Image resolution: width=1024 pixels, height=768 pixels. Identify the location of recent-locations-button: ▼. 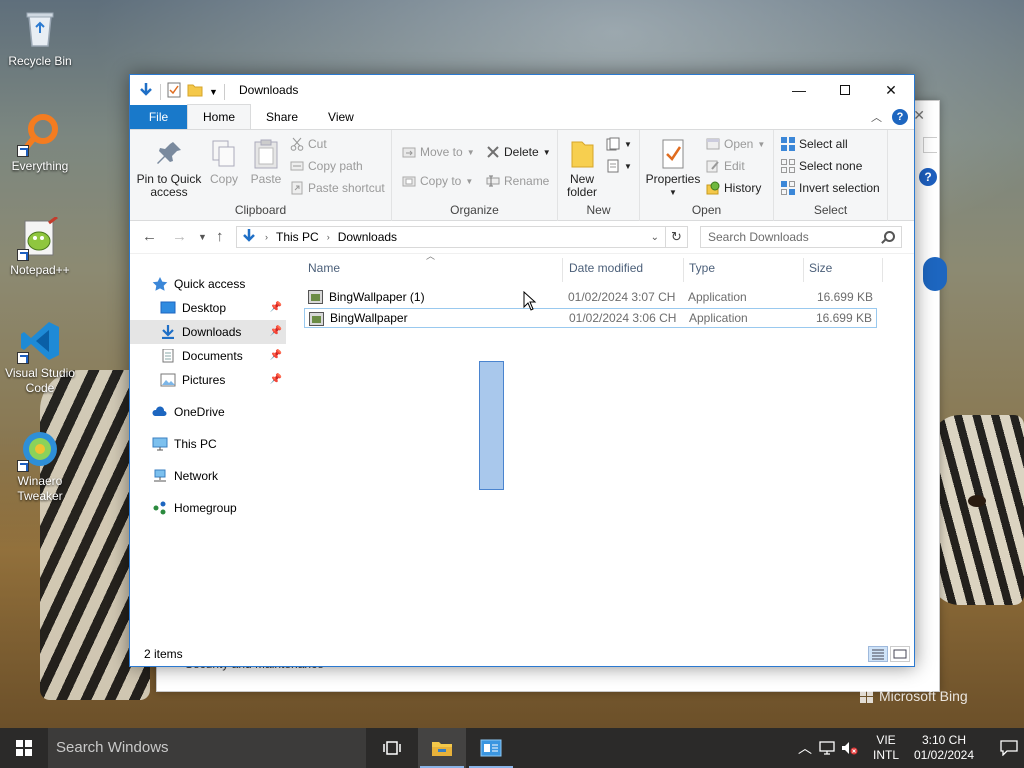
(202, 237).